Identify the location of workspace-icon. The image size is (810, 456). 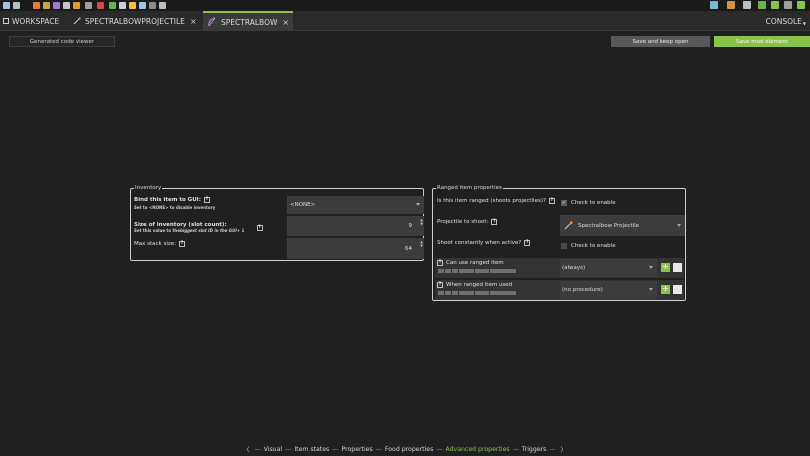
(6, 5).